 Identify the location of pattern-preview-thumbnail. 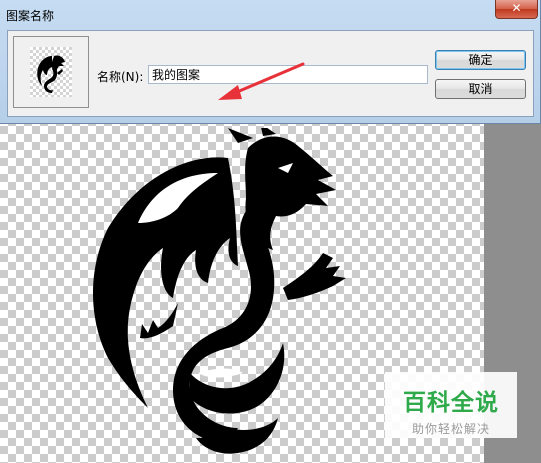
(51, 72).